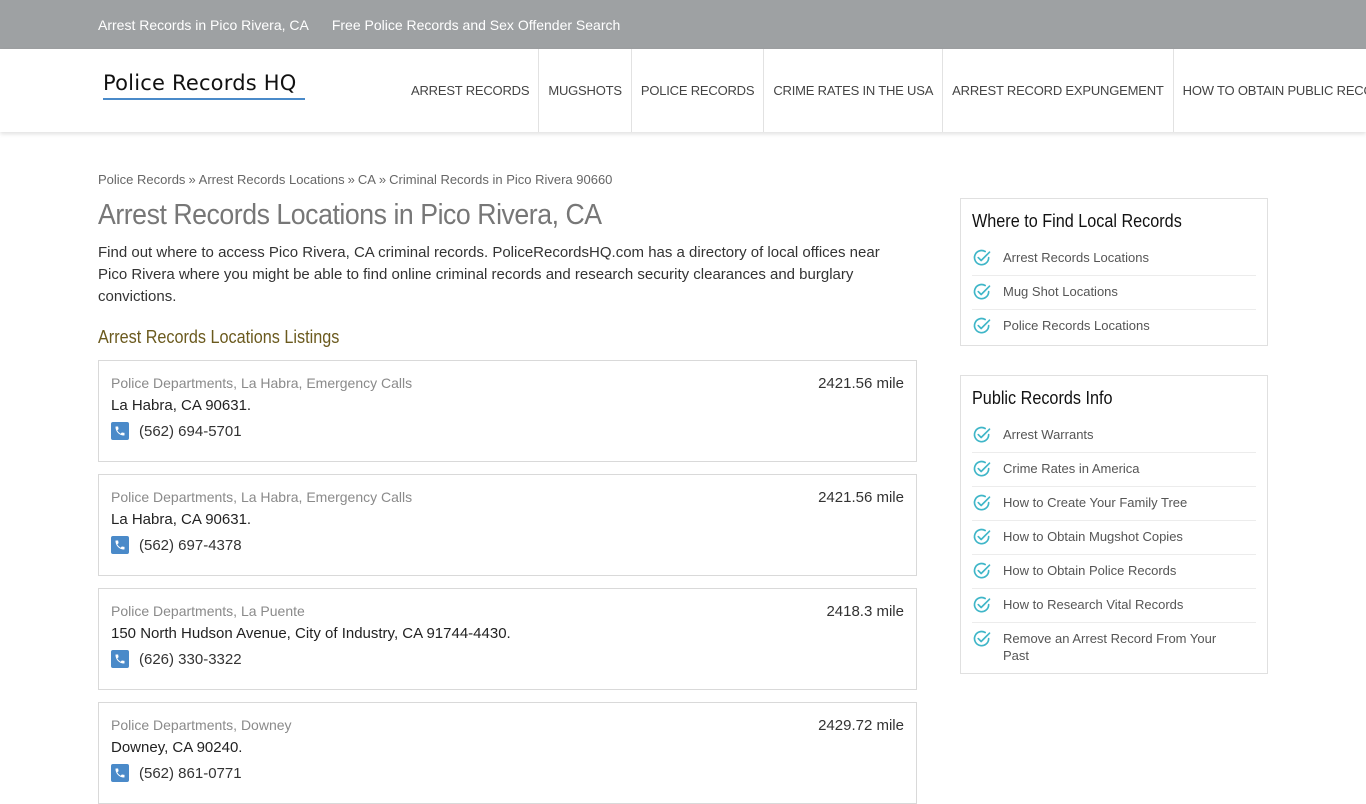 The height and width of the screenshot is (804, 1366). What do you see at coordinates (1060, 291) in the screenshot?
I see `sidebar-item-label: Mug Shot Locations` at bounding box center [1060, 291].